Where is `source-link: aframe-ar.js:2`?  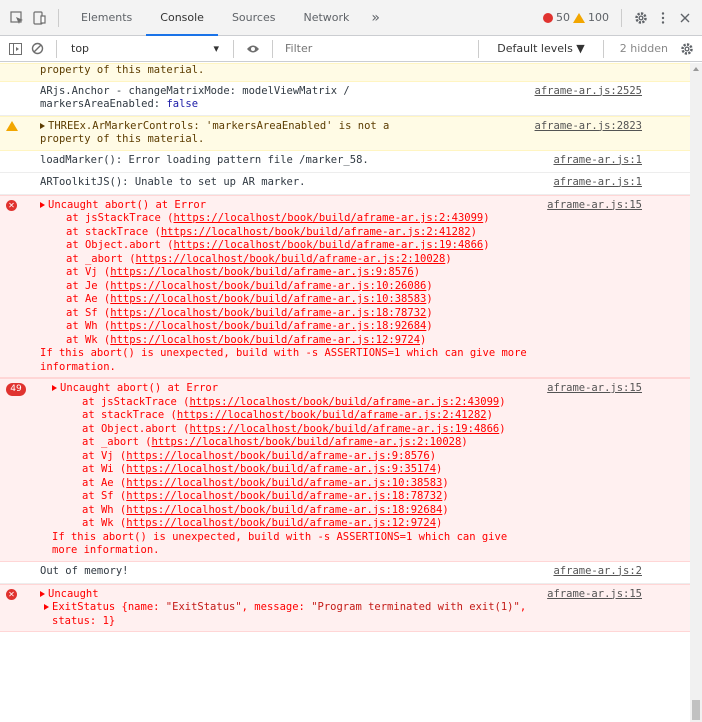 source-link: aframe-ar.js:2 is located at coordinates (597, 572).